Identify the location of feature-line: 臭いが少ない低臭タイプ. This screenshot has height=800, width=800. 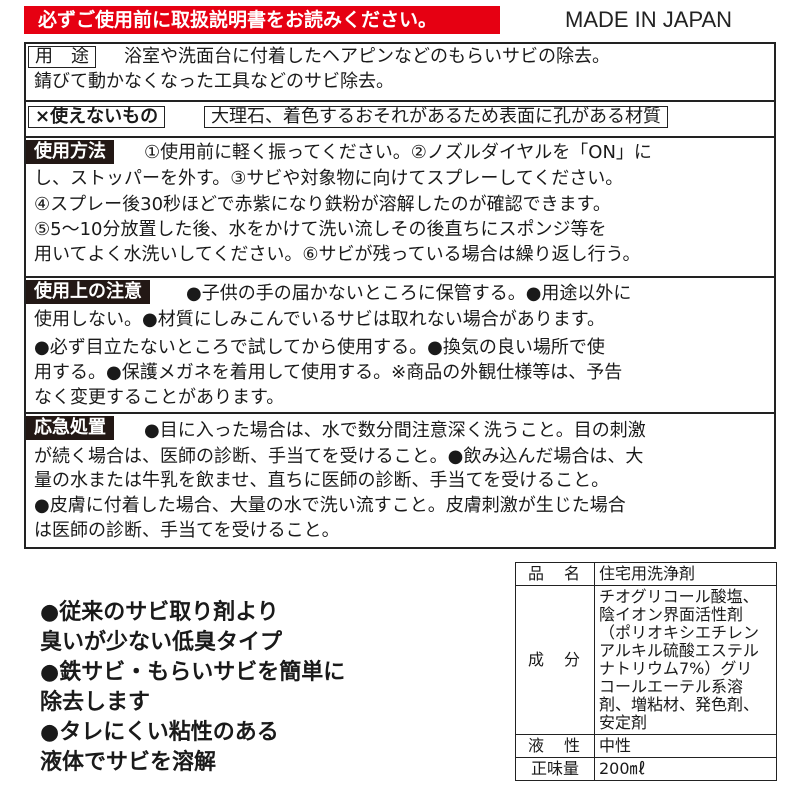
(161, 642).